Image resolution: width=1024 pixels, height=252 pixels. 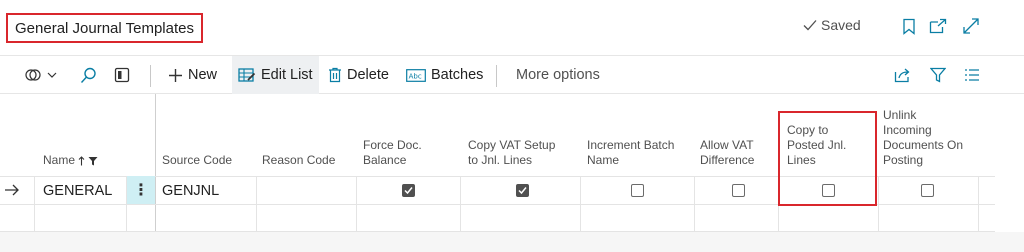 I want to click on filter-icon, so click(x=938, y=75).